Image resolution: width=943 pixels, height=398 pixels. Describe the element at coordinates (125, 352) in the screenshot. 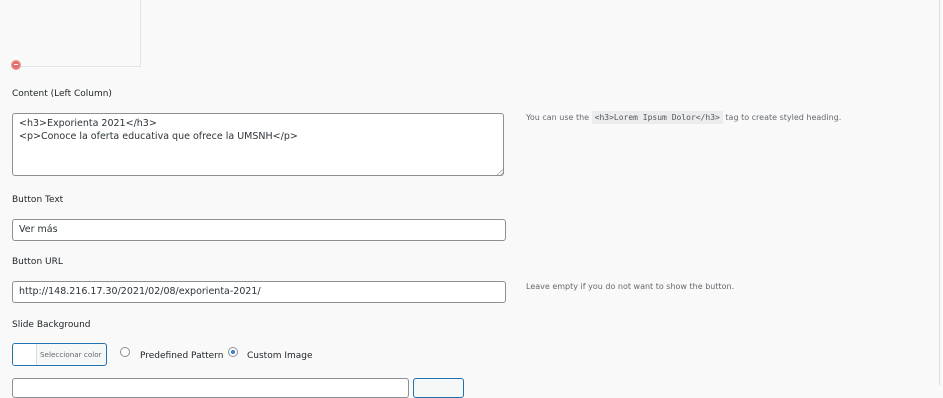

I see `predefined-pattern-radio` at that location.